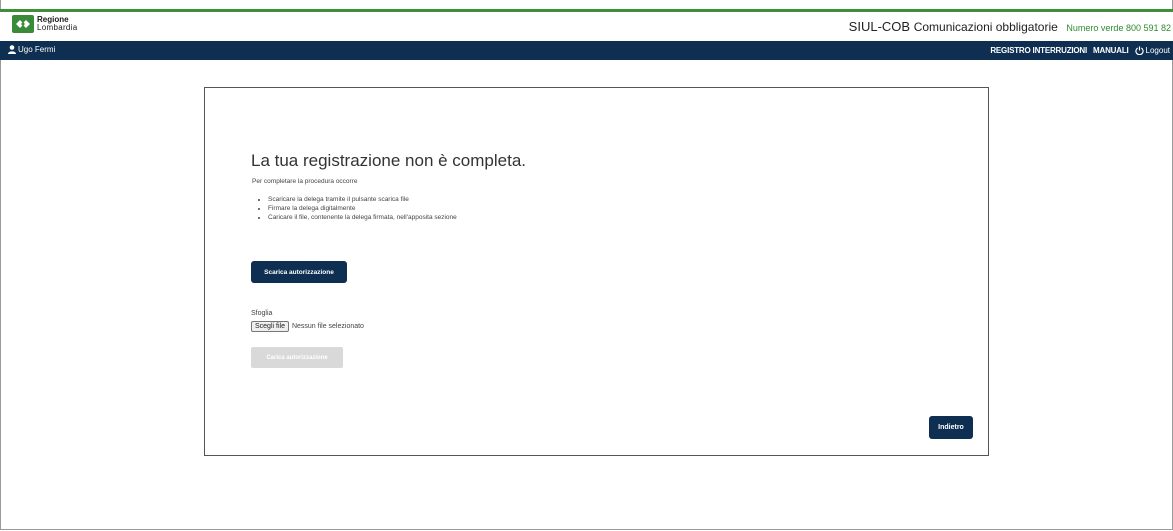  I want to click on intro-text: Per completare la procedura occorre, so click(305, 181).